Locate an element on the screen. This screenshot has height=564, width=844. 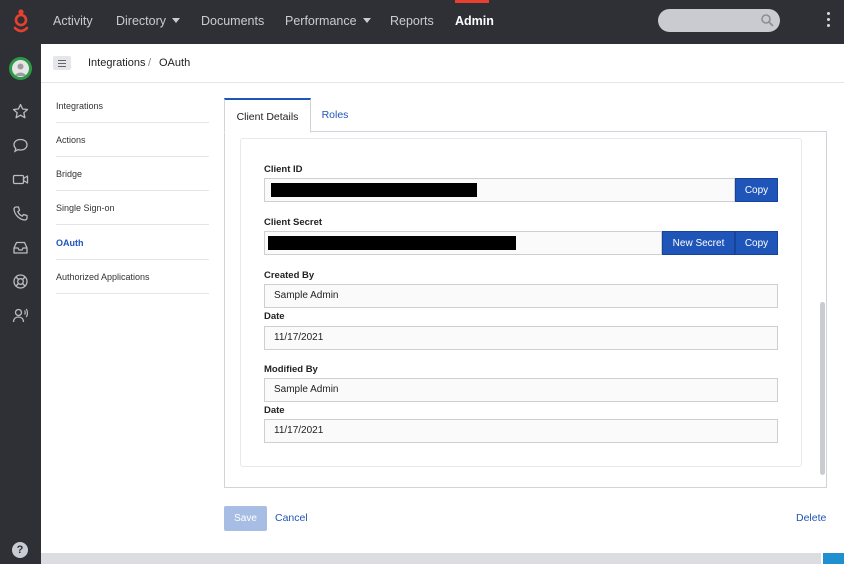
more-menu-icon is located at coordinates (828, 22).